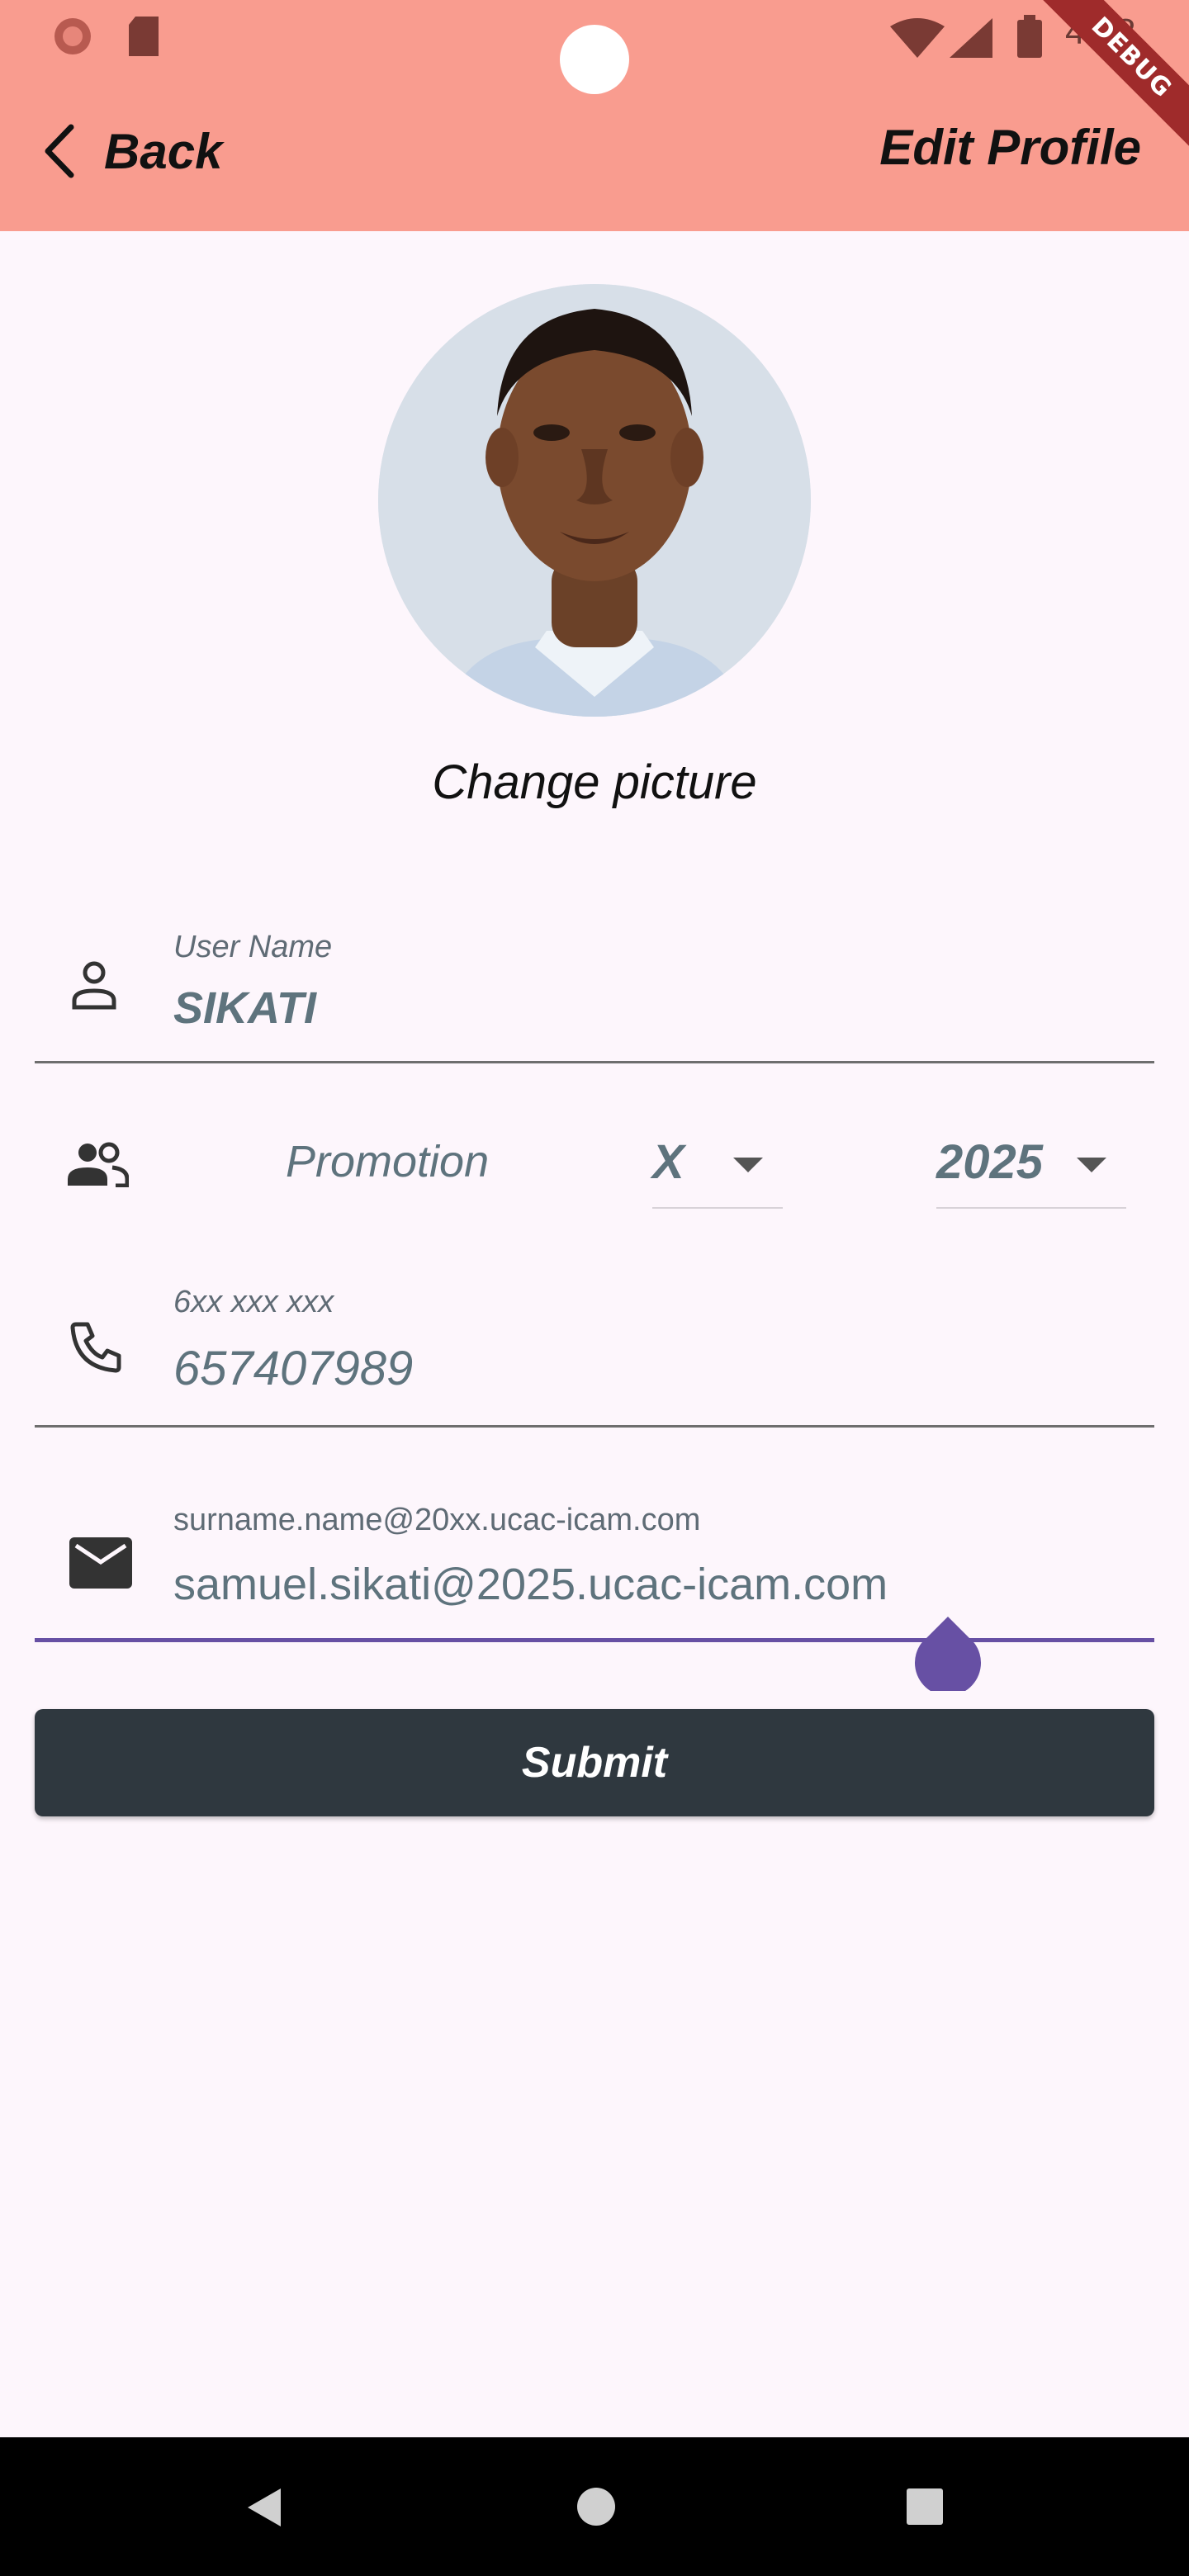  I want to click on email-underline-focused, so click(594, 1640).